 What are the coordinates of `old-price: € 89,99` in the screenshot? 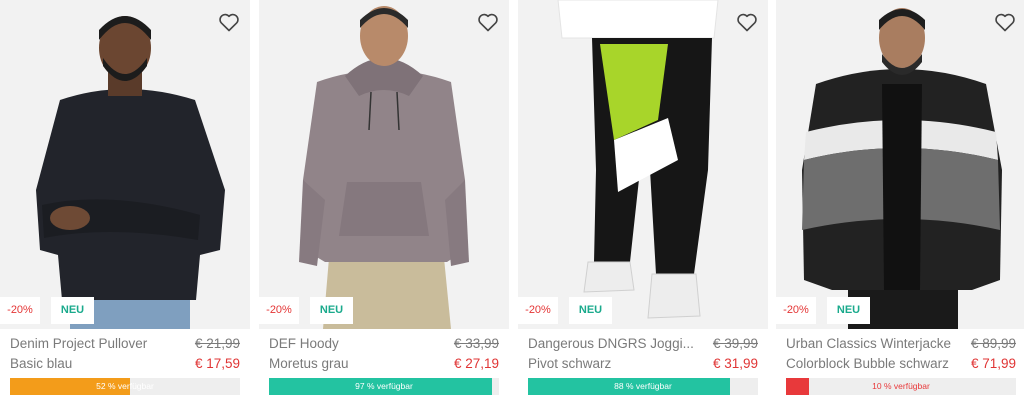 It's located at (993, 343).